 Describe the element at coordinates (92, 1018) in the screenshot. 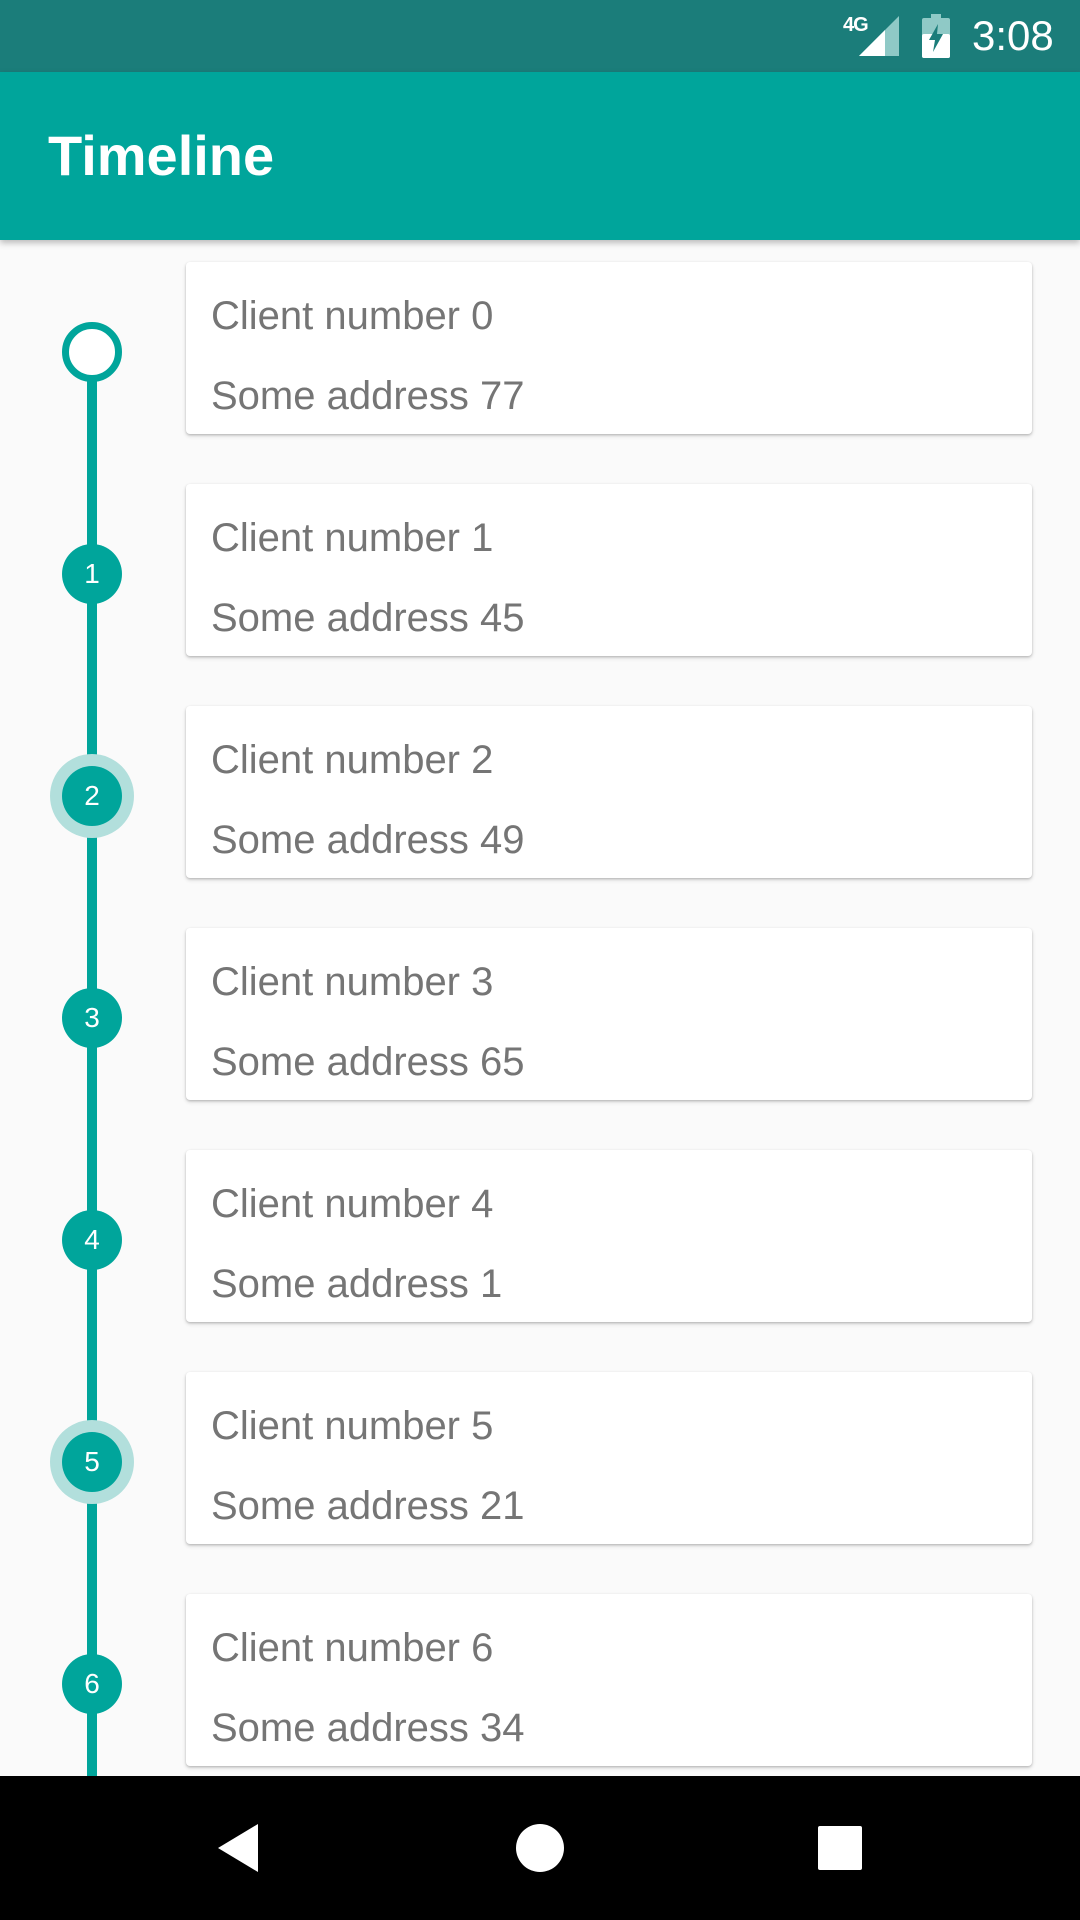

I see `timeline-marker: 3` at that location.